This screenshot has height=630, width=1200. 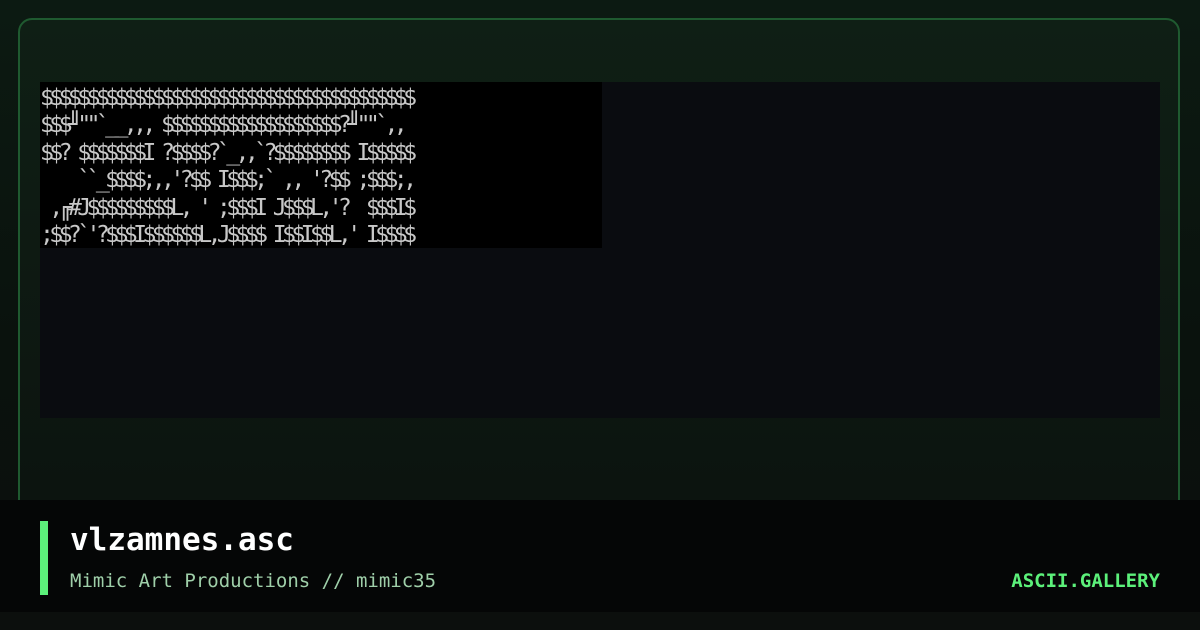 I want to click on ascii-line: ``_$$$$;,,'?$$ I$$$;` ,, '?$$ ;$$$;,, so click(x=228, y=180).